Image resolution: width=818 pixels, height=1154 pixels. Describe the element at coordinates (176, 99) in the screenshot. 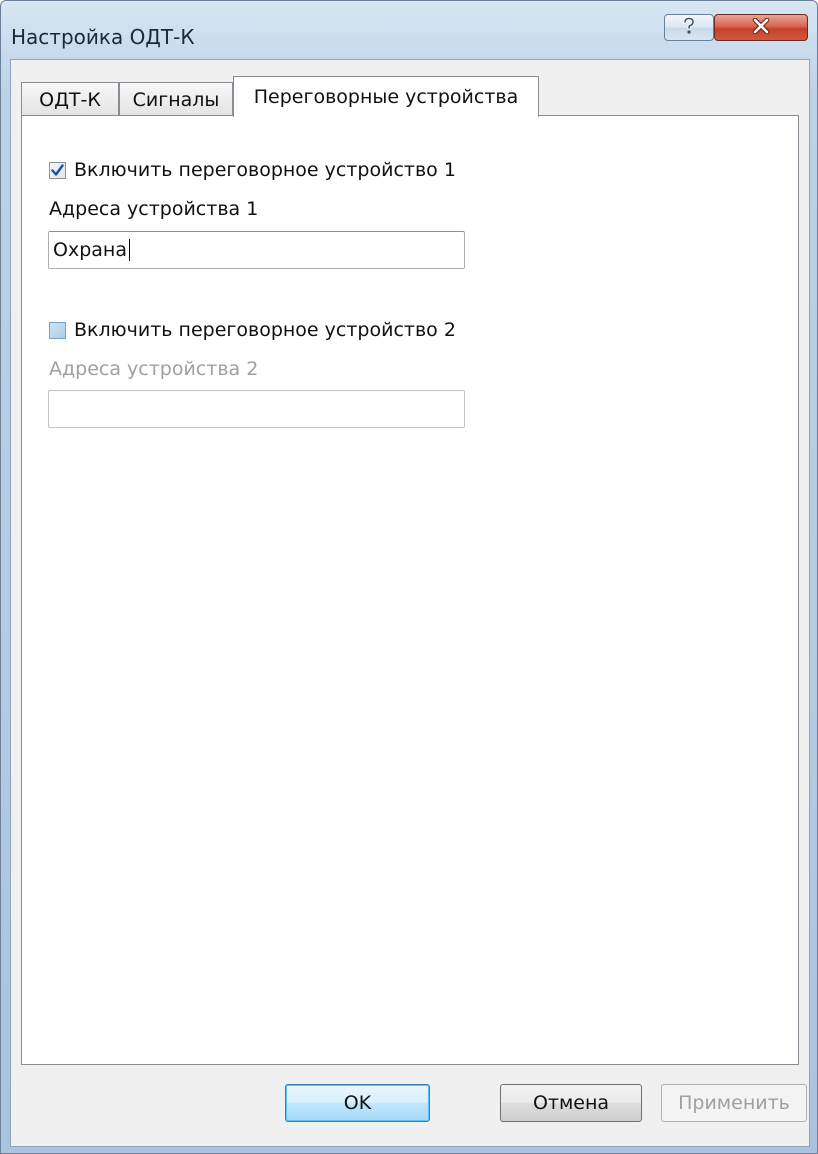

I see `tab-signals: Сигналы` at that location.